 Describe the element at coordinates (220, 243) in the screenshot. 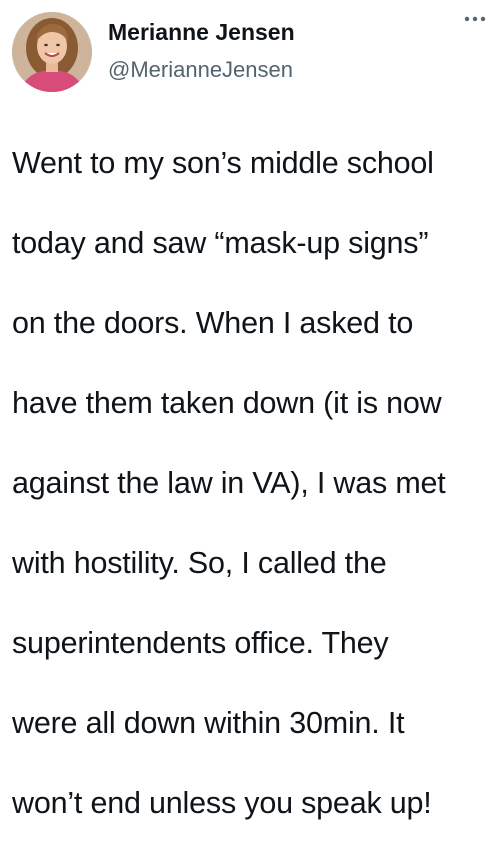

I see `tweet-text-line: today and saw “mask-up signs”` at that location.